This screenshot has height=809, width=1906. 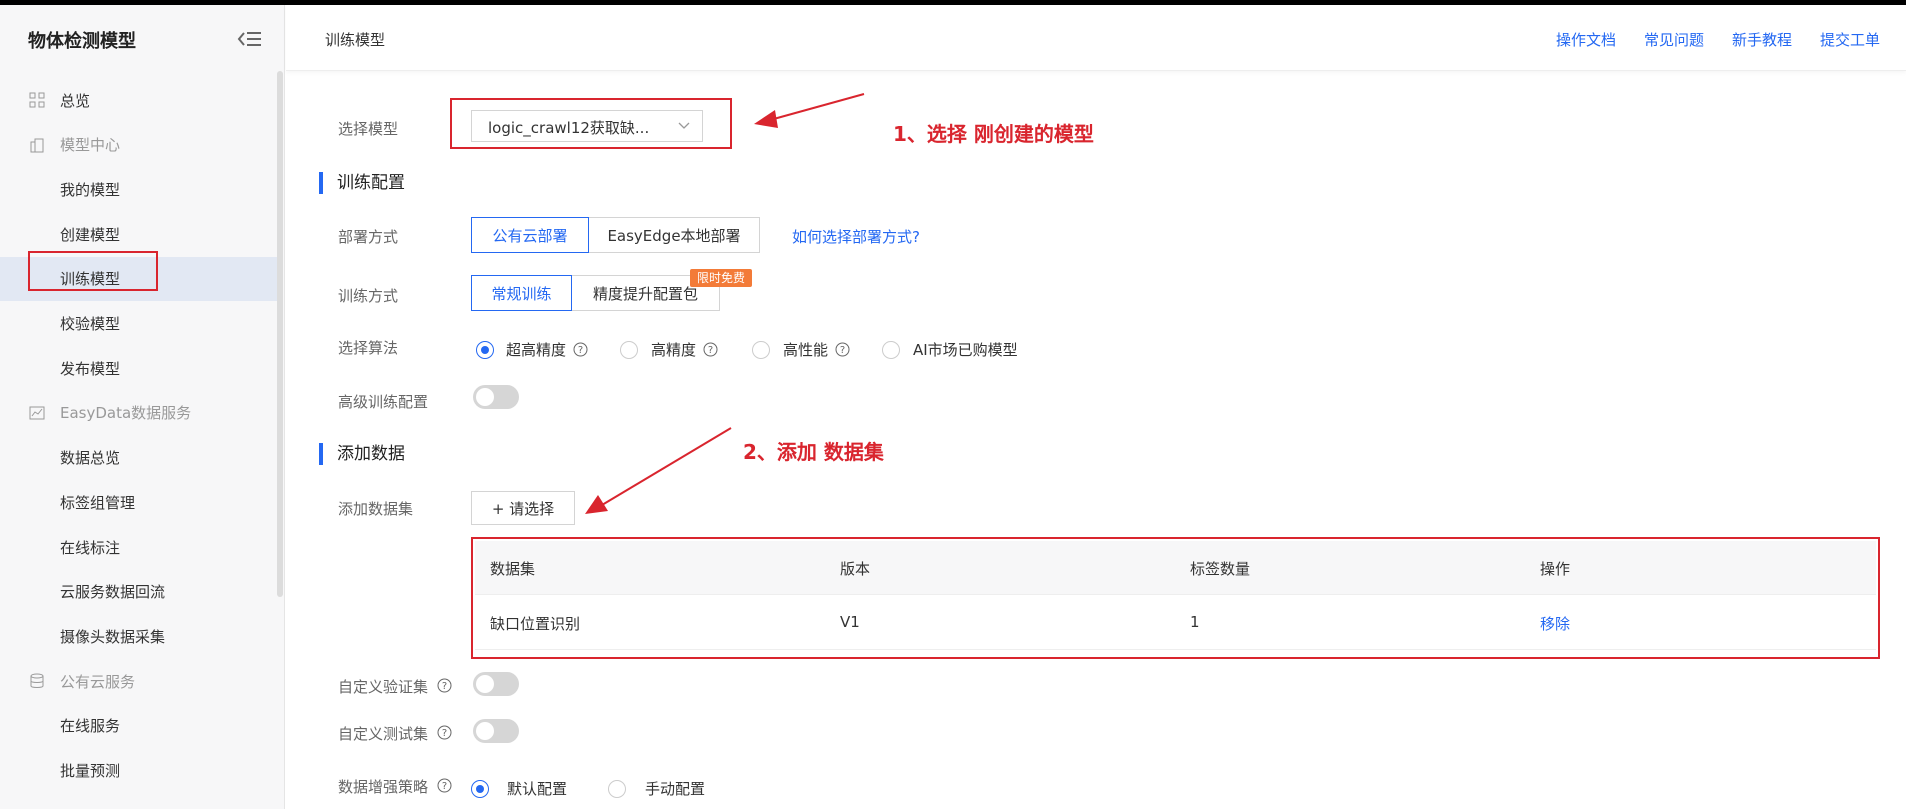 What do you see at coordinates (138, 368) in the screenshot?
I see `sidebar-item: 发布模型` at bounding box center [138, 368].